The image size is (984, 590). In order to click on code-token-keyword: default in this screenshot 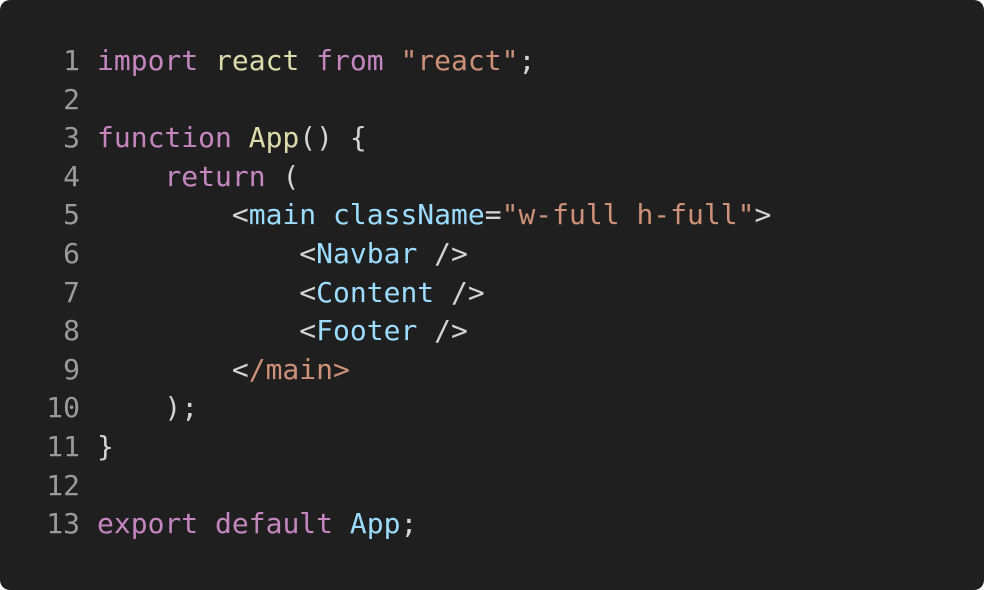, I will do `click(274, 524)`.